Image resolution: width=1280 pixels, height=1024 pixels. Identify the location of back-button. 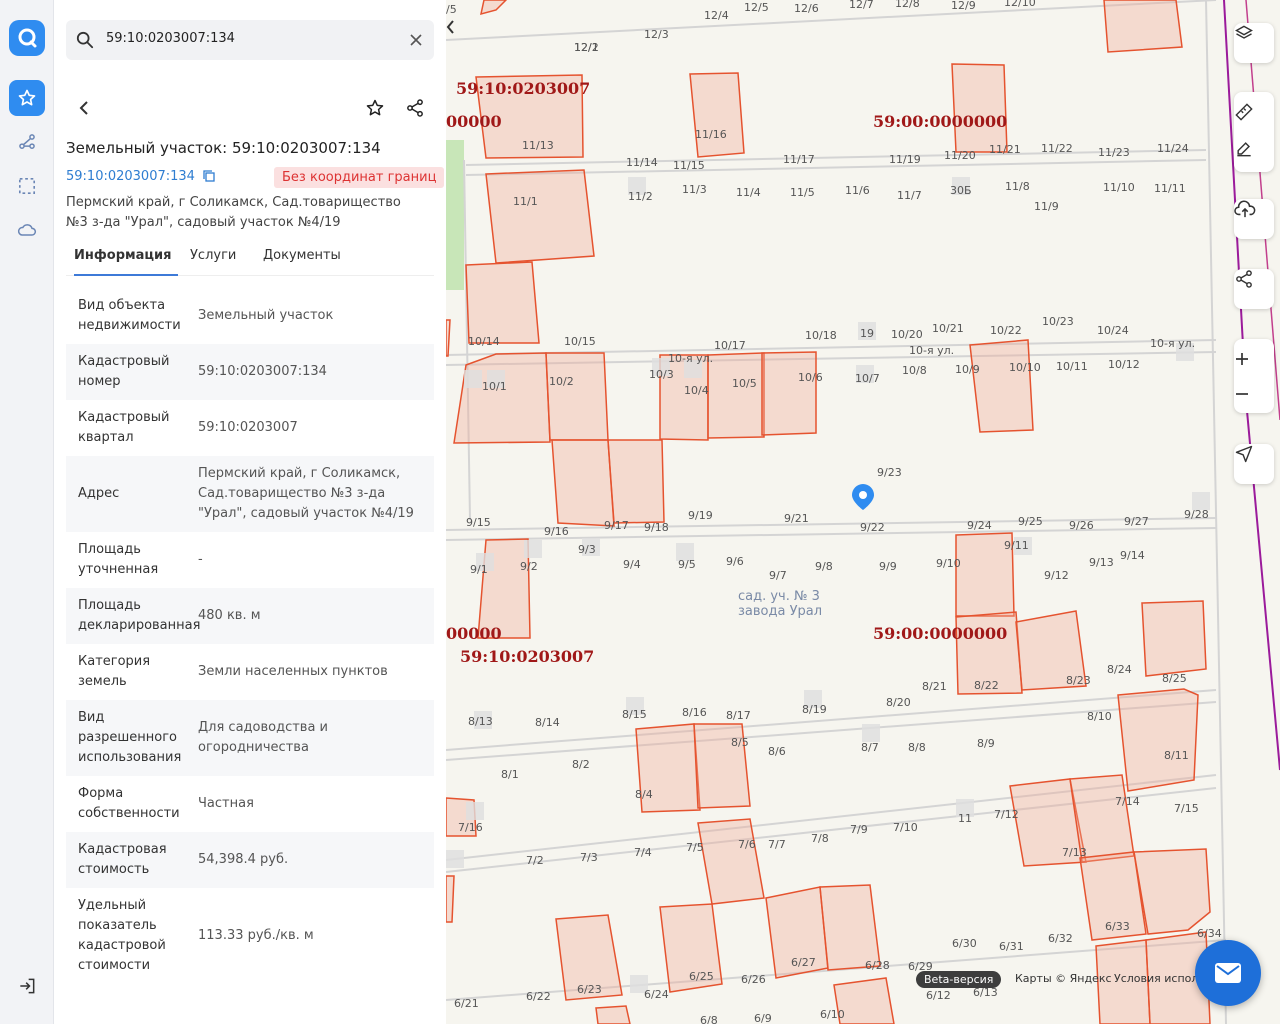
(84, 108).